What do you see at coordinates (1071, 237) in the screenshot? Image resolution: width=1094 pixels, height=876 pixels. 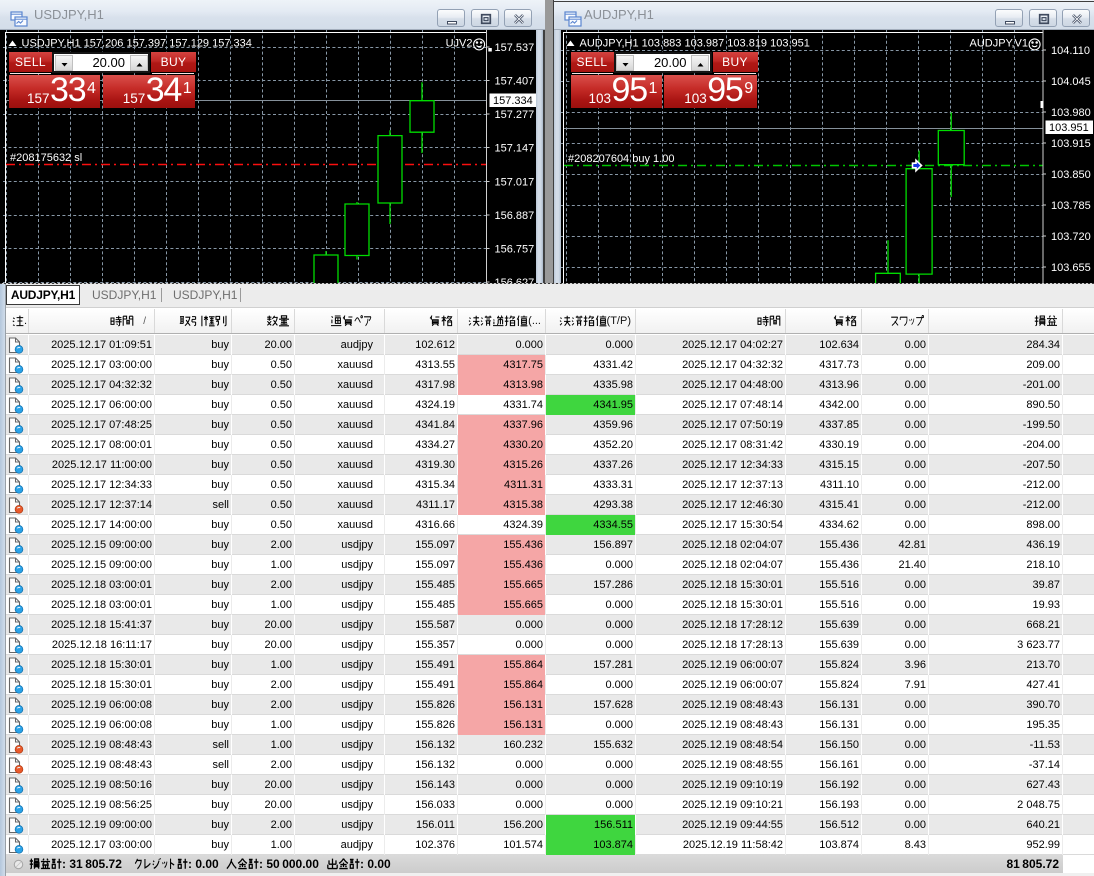 I see `svg-text: 103.720` at bounding box center [1071, 237].